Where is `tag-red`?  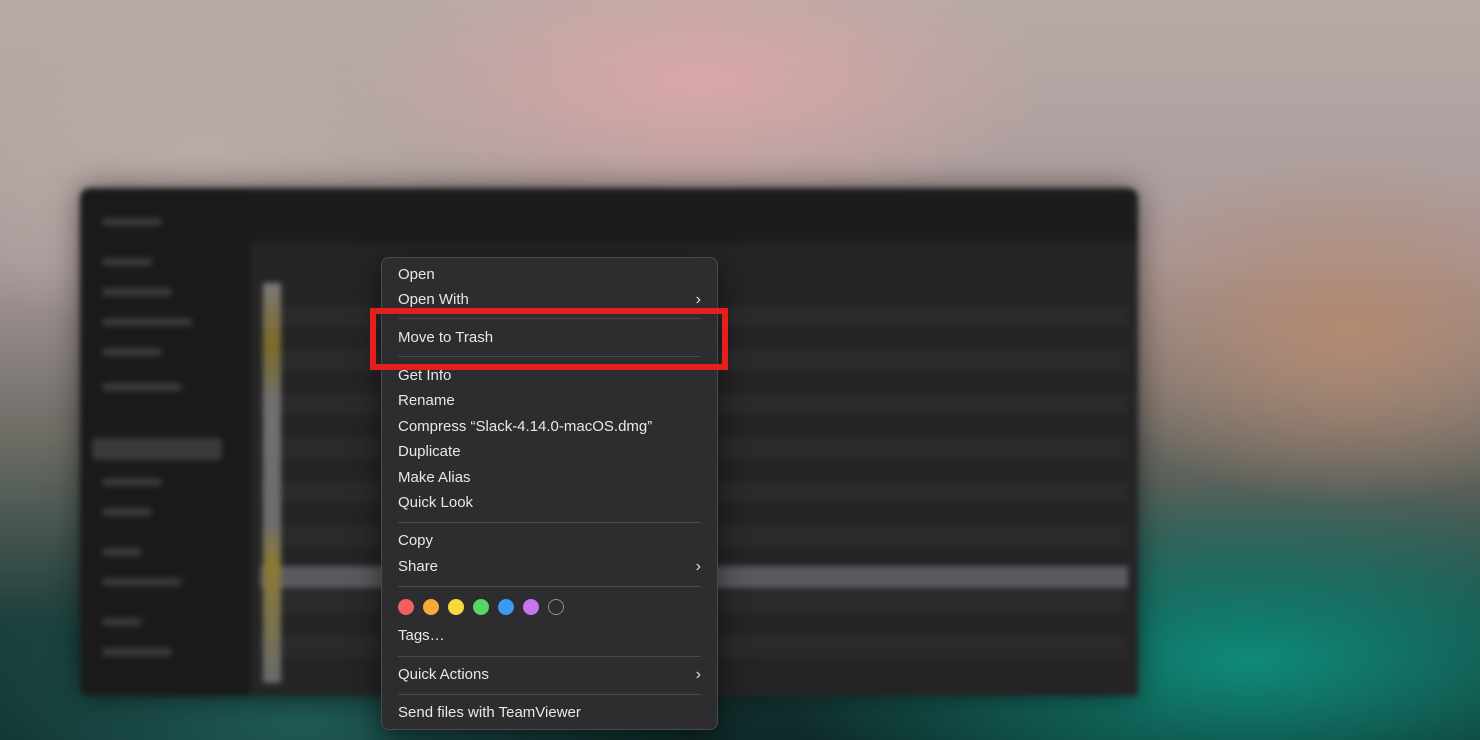 tag-red is located at coordinates (406, 607).